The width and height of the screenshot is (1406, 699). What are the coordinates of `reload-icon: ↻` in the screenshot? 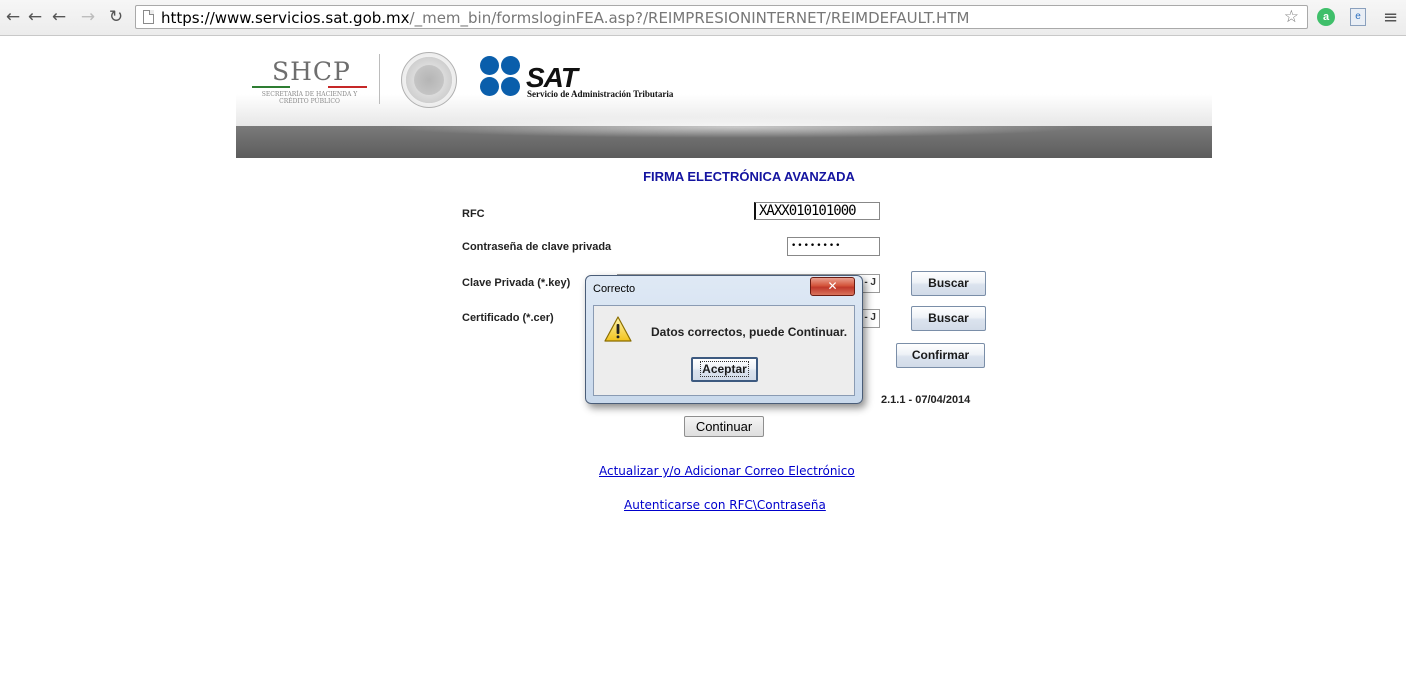 It's located at (116, 17).